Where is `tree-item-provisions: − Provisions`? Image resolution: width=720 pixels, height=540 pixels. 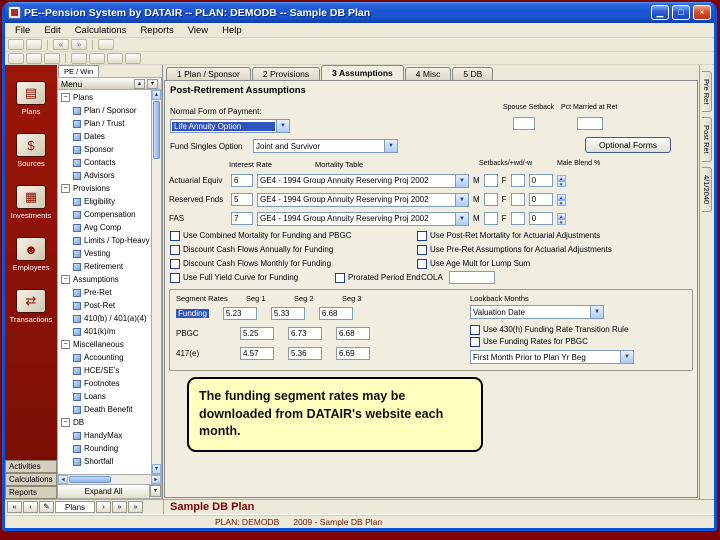
tree-item-provisions: − Provisions is located at coordinates (104, 188).